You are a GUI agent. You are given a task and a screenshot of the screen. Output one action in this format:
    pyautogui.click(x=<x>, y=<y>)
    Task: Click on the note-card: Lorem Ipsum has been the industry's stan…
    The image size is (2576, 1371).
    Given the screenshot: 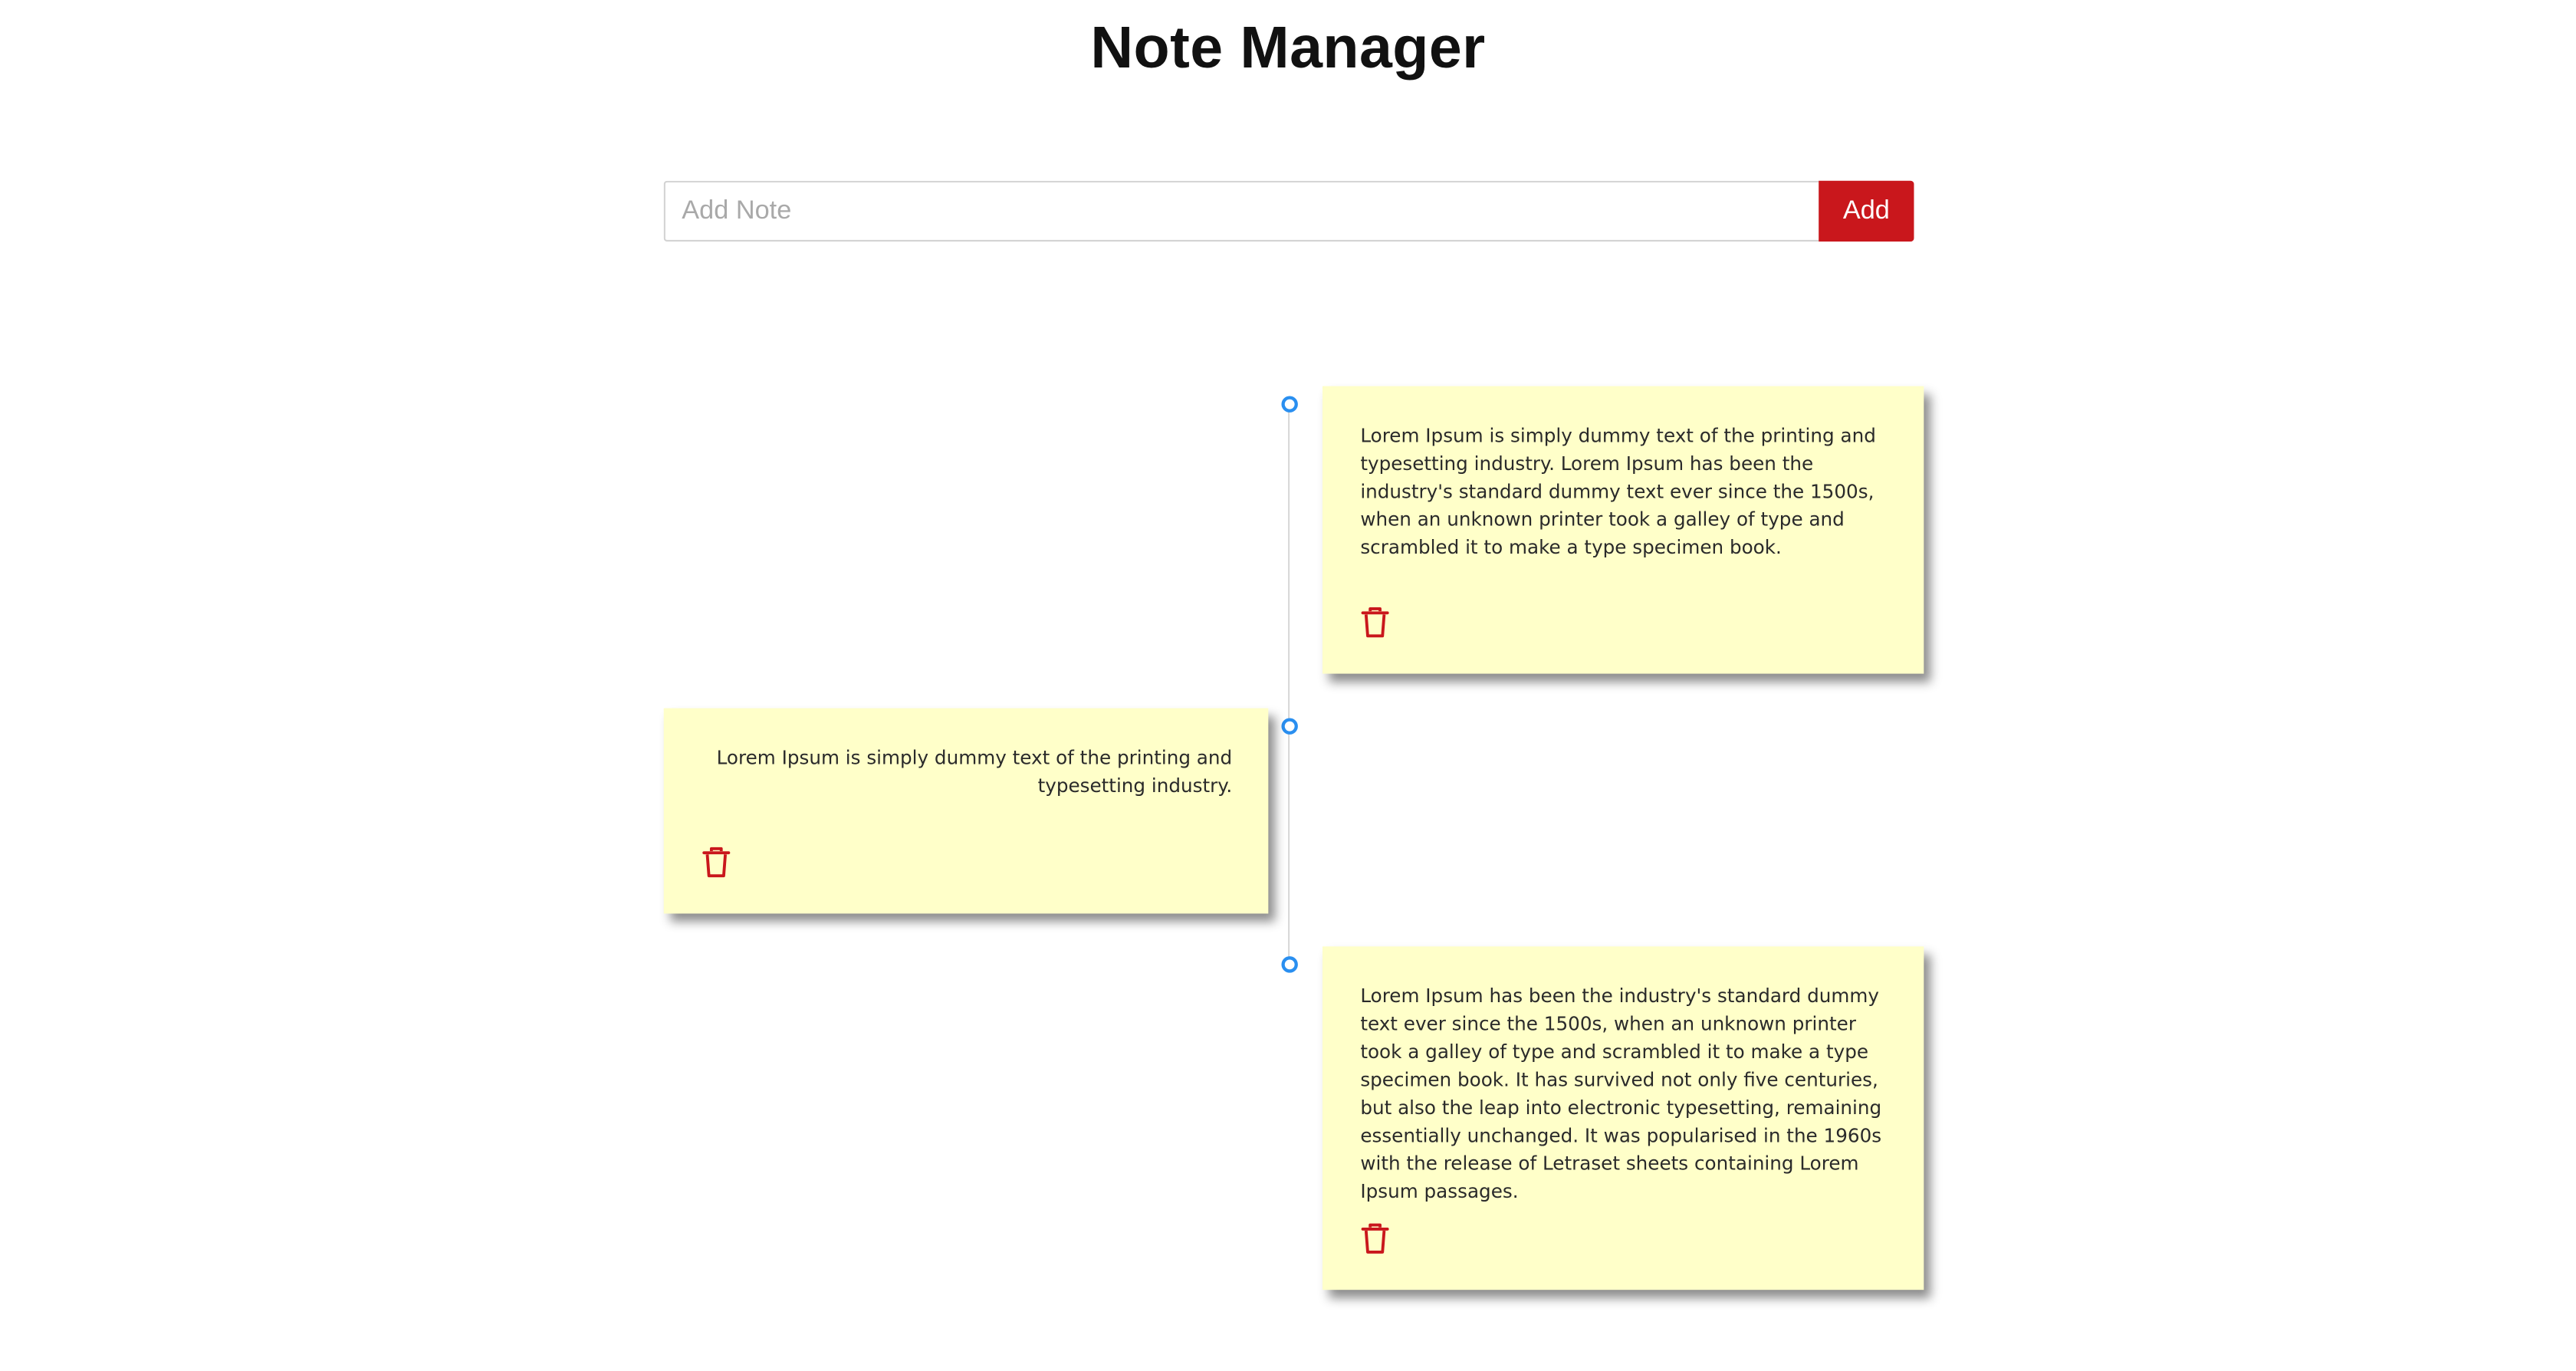 What is the action you would take?
    pyautogui.click(x=1623, y=1118)
    